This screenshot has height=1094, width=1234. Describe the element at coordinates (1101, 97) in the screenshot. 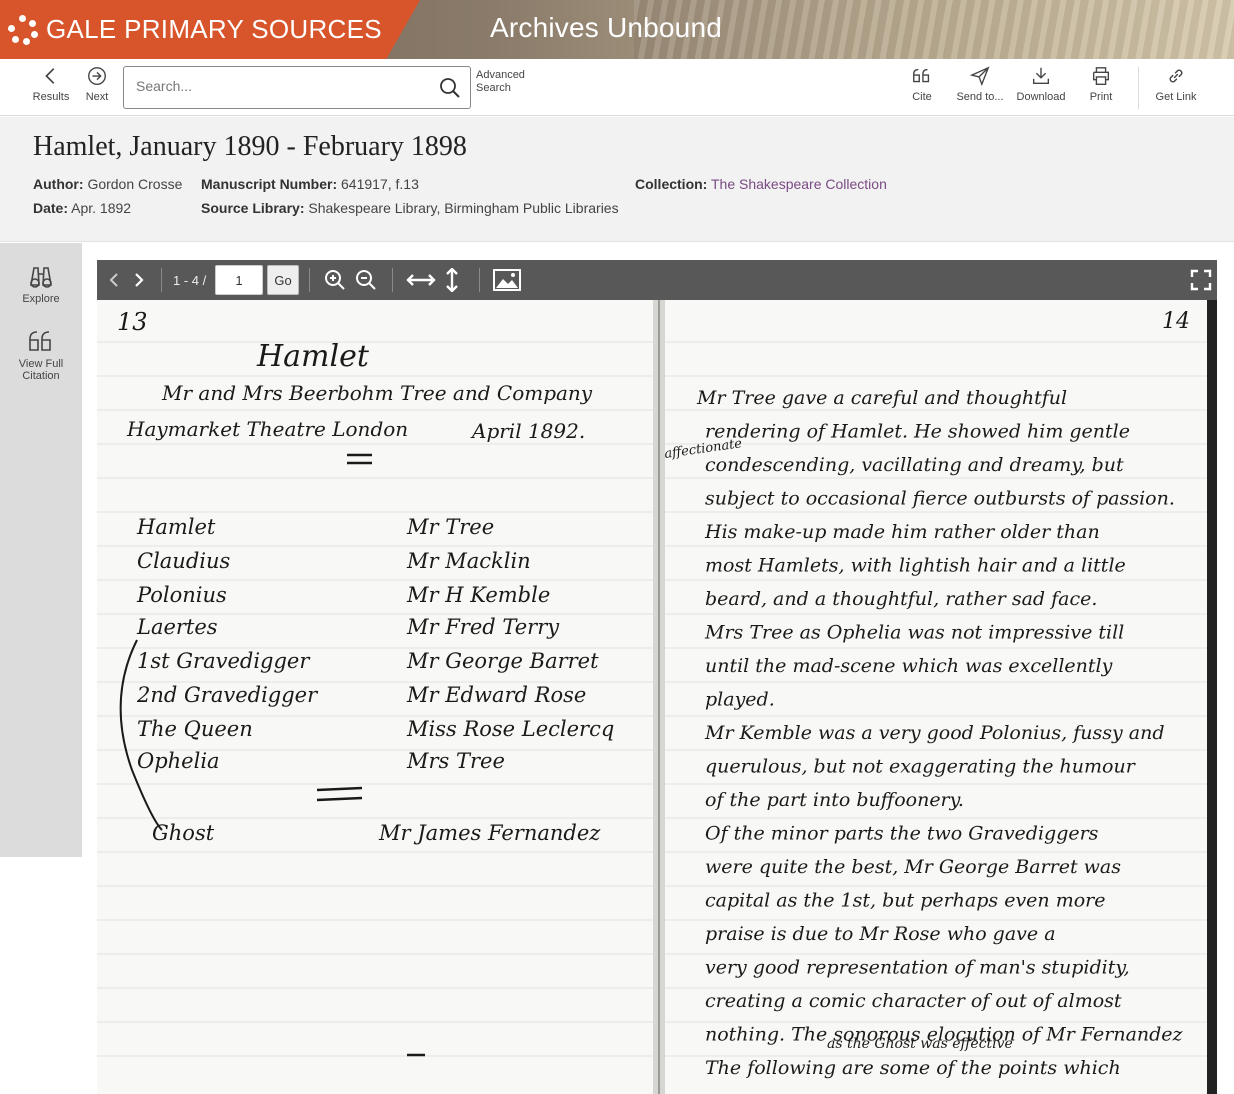

I see `print-label: Print` at that location.